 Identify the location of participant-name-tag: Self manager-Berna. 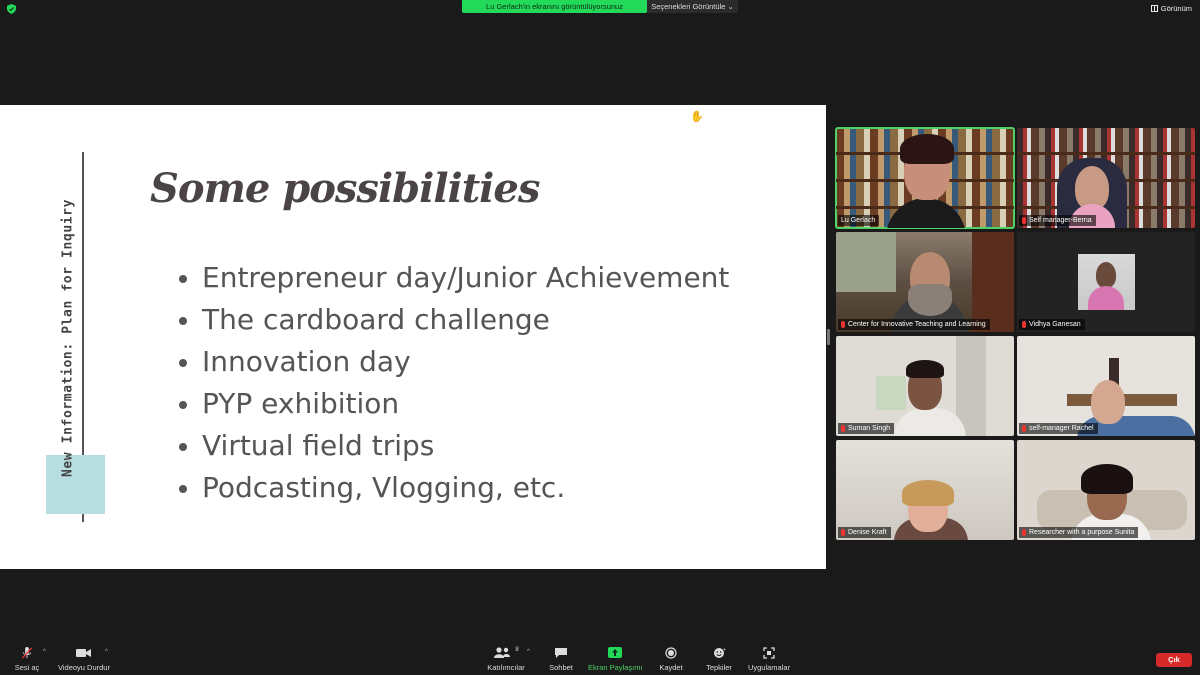
(1057, 220).